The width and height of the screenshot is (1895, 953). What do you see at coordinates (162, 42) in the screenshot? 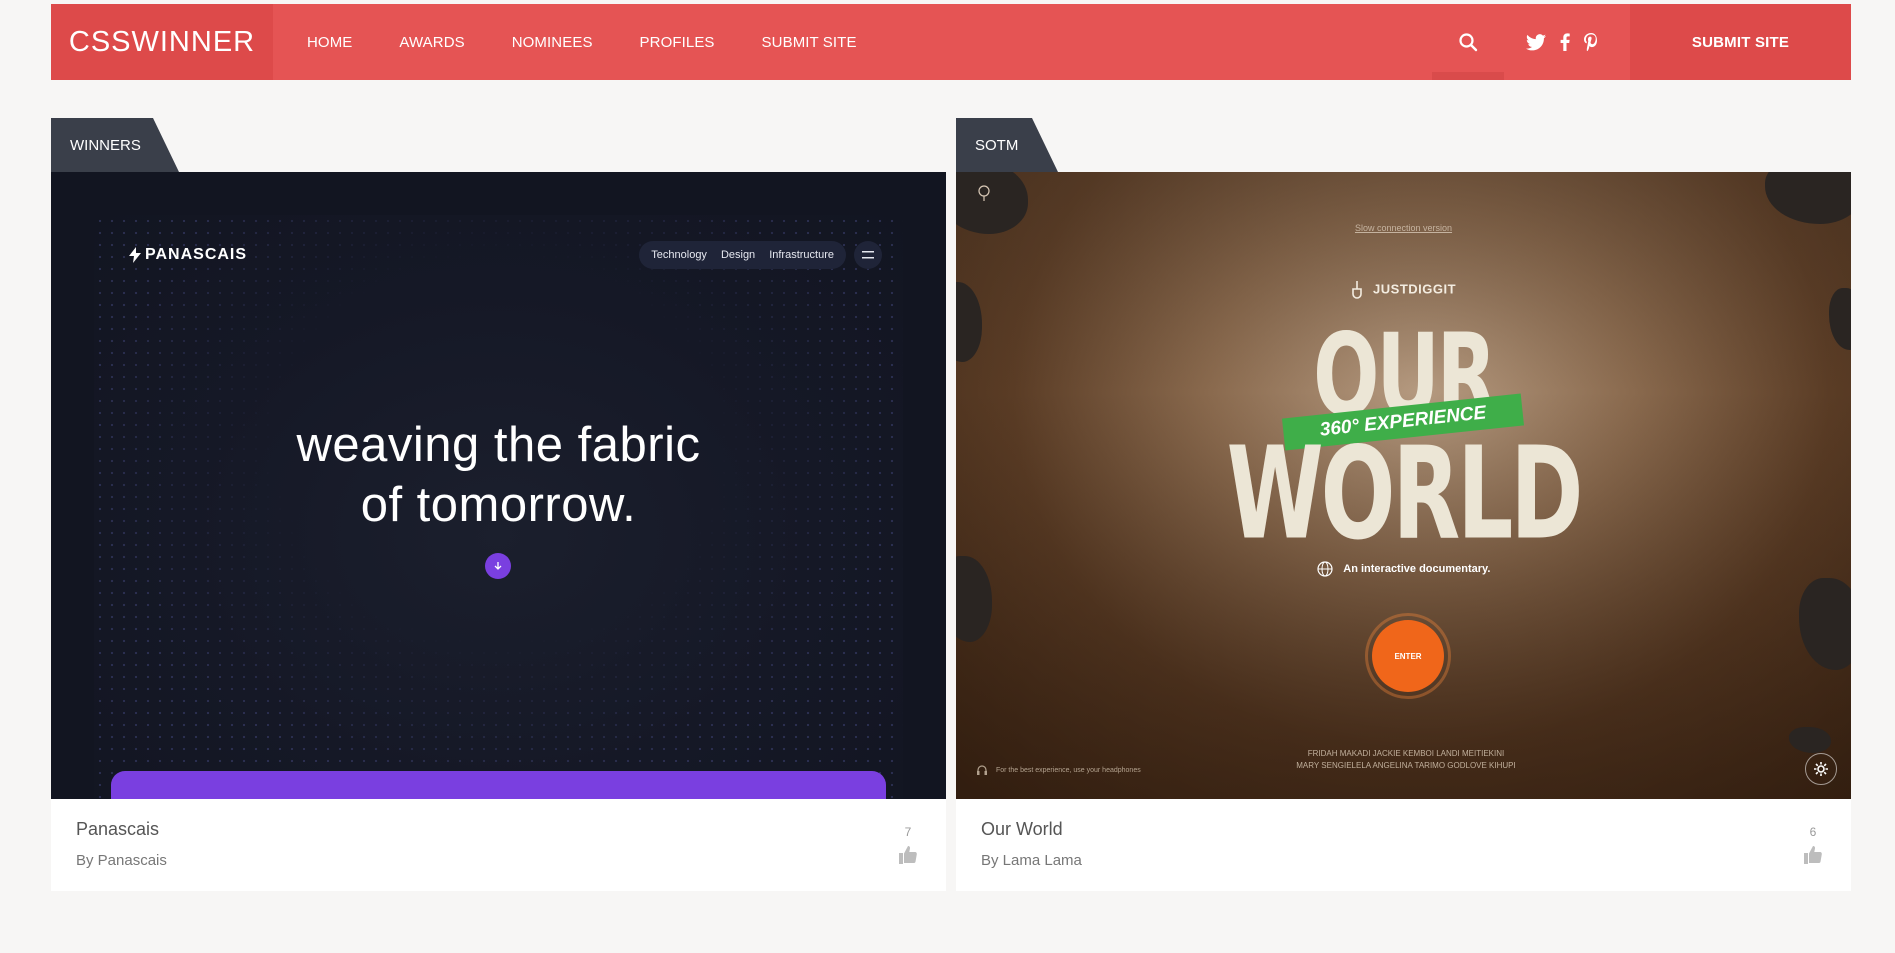
I see `site-logo: CSSWINNER` at bounding box center [162, 42].